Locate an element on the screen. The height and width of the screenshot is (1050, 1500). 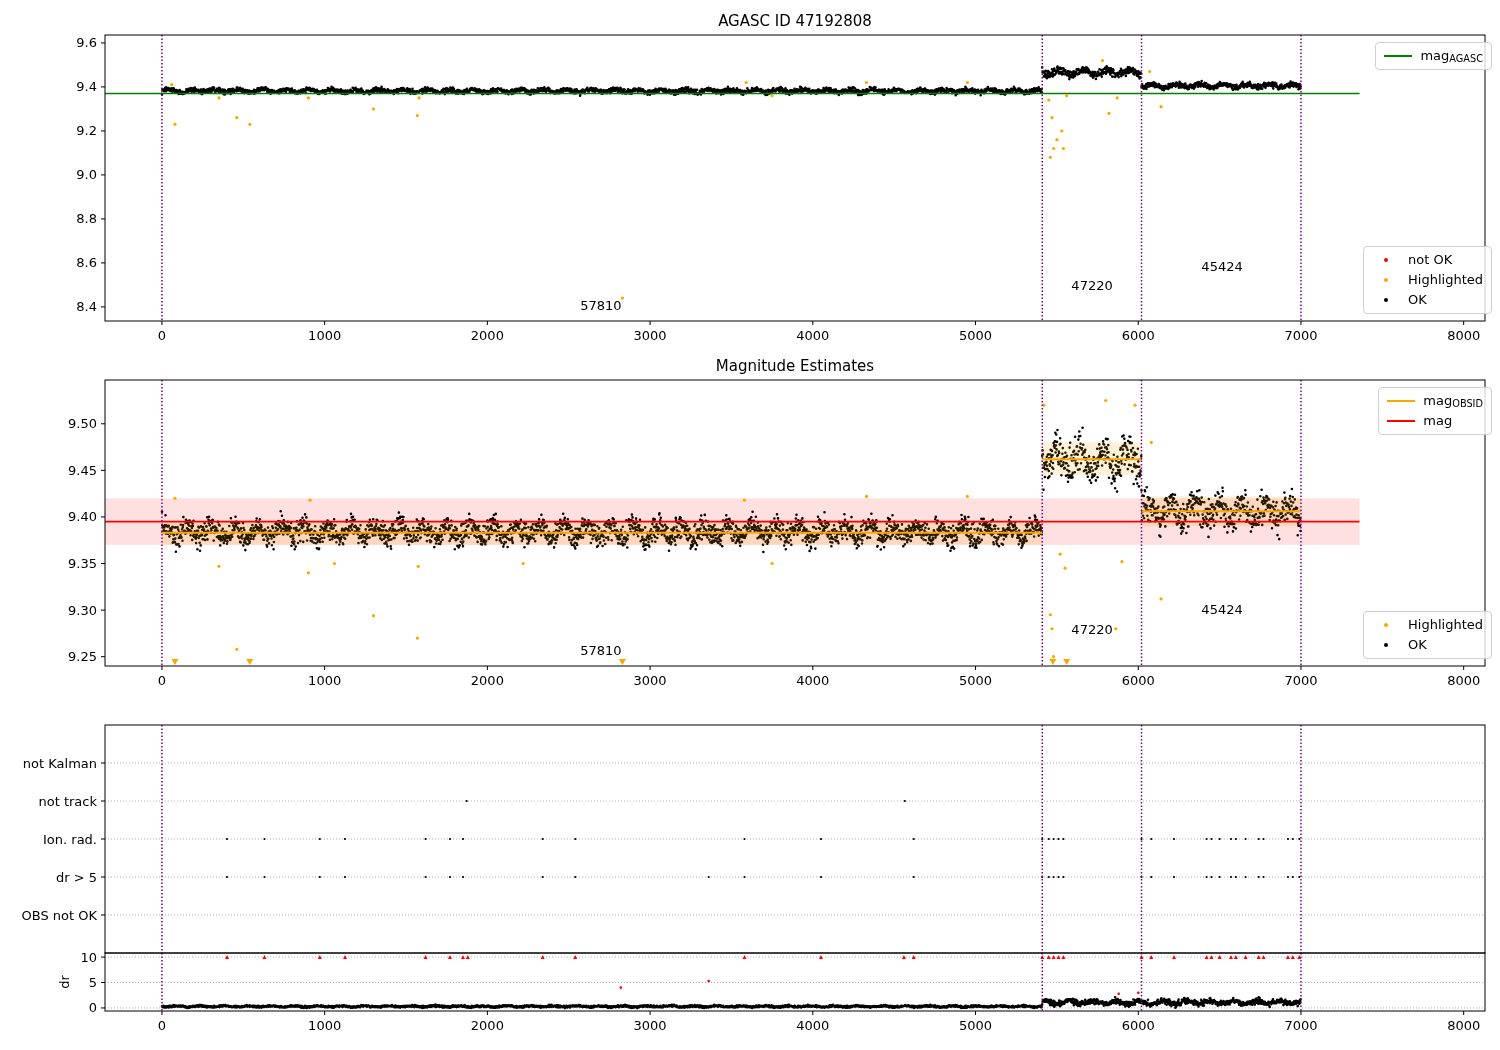
tick-label: not Kalman is located at coordinates (59, 763).